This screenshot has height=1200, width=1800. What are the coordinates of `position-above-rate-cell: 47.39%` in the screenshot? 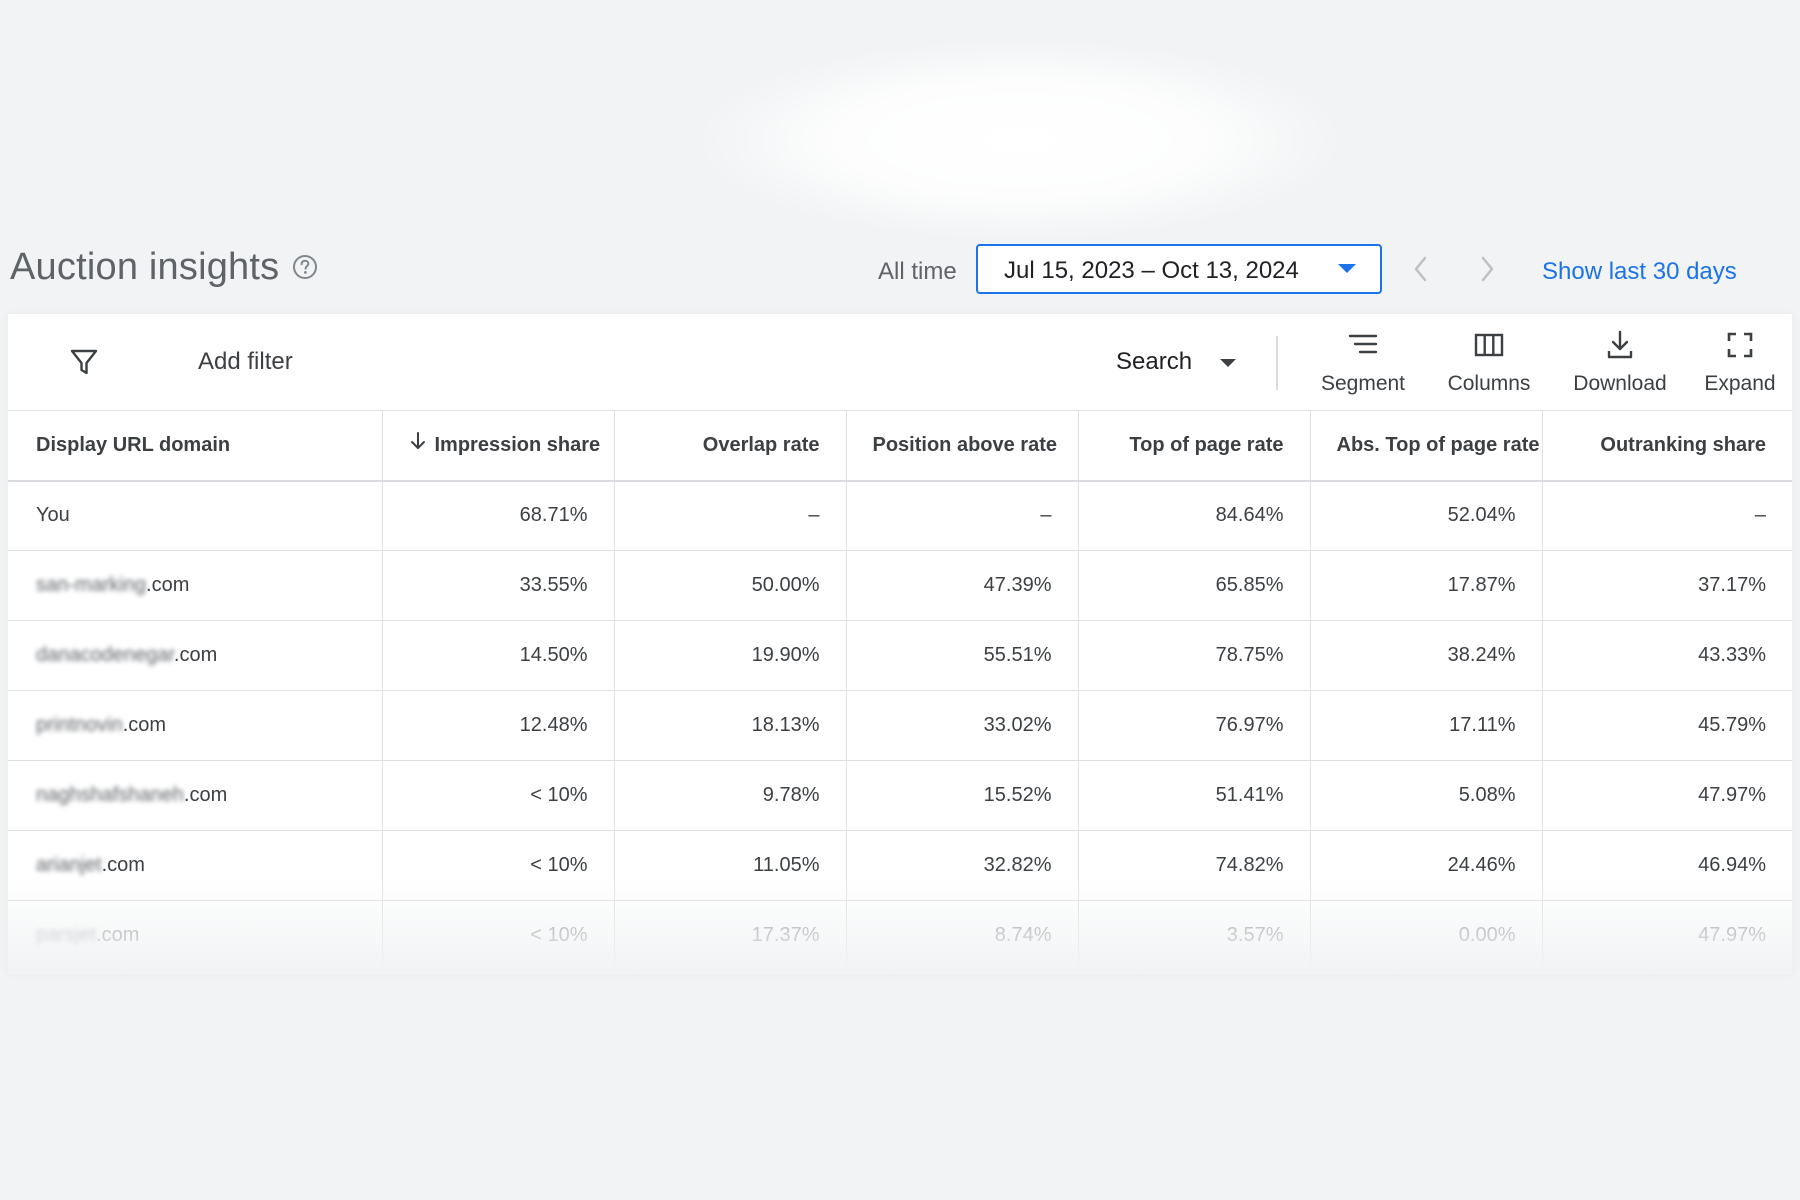 It's located at (962, 585).